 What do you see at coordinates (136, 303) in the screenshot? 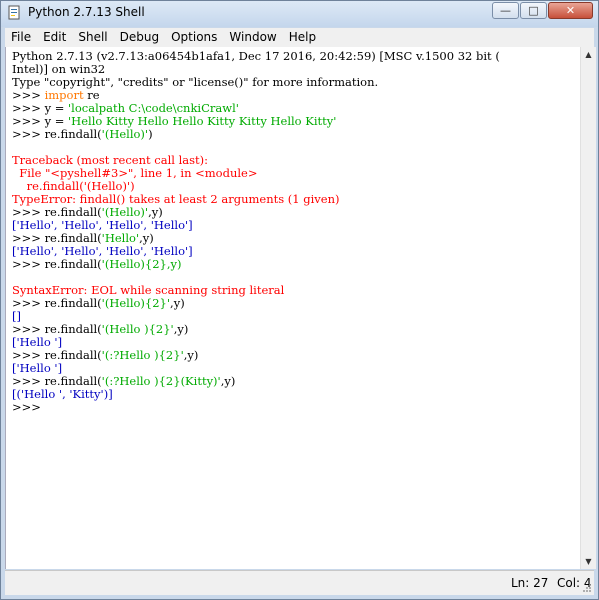
I see `shell-text-segment: '(Hello){2}'` at bounding box center [136, 303].